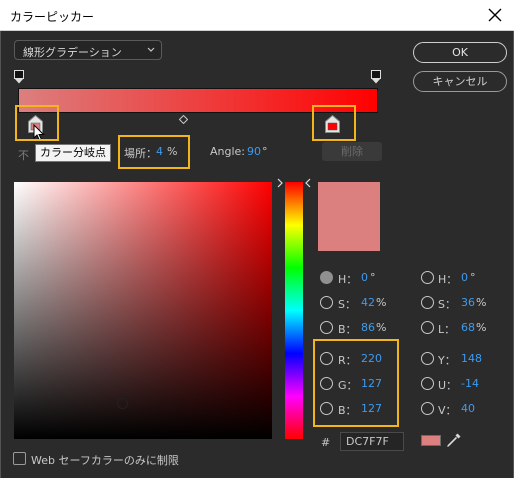 This screenshot has height=478, width=514. I want to click on field-value: 40, so click(468, 408).